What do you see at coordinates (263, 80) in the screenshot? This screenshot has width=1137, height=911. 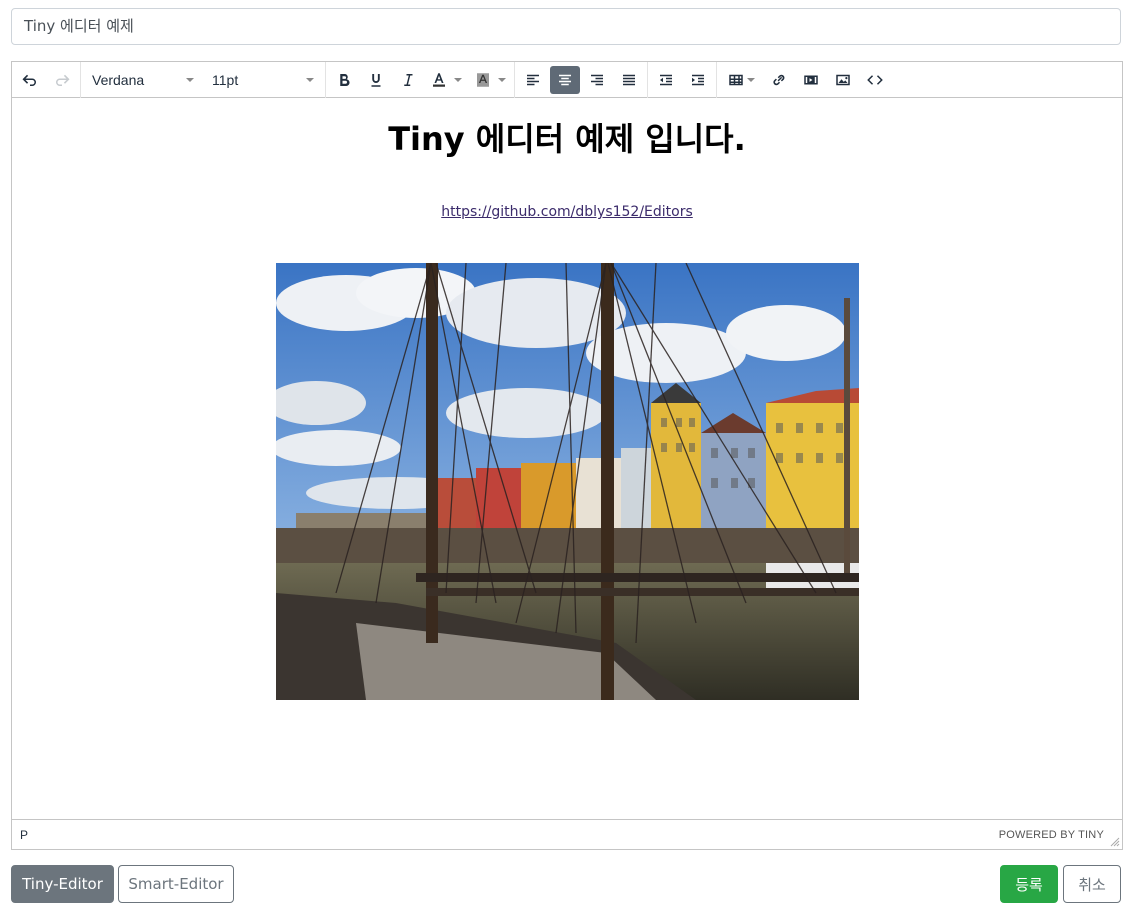 I see `font-size-select: 11pt` at bounding box center [263, 80].